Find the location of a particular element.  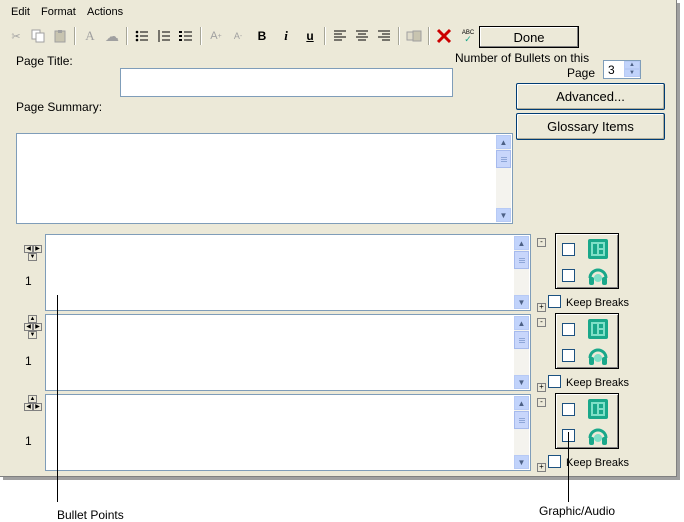

bullet-points-callout-line is located at coordinates (57, 398).